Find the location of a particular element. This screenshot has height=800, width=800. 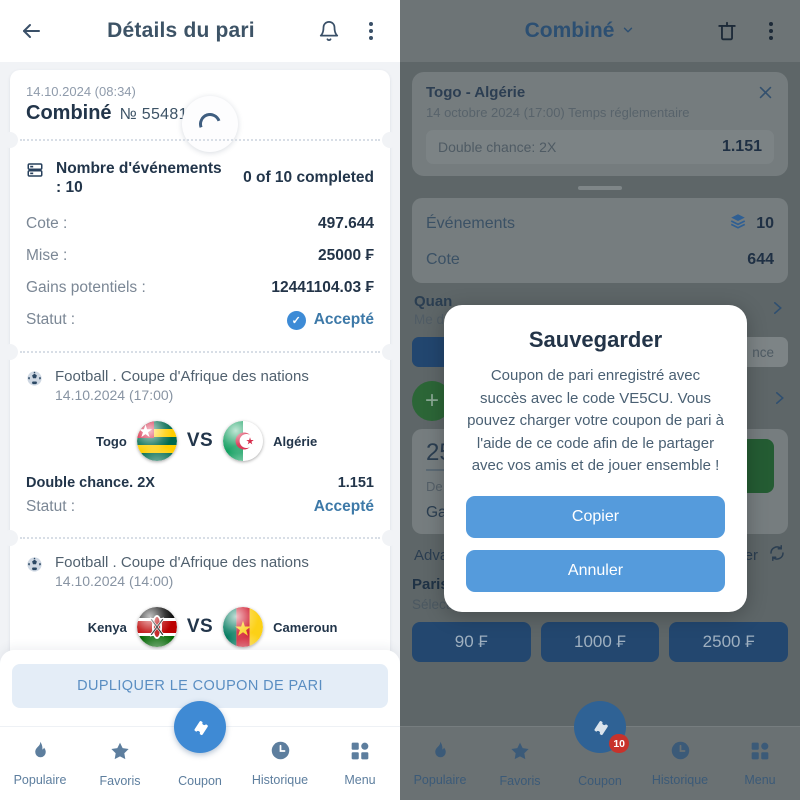

flag-kenya-icon is located at coordinates (156, 627).